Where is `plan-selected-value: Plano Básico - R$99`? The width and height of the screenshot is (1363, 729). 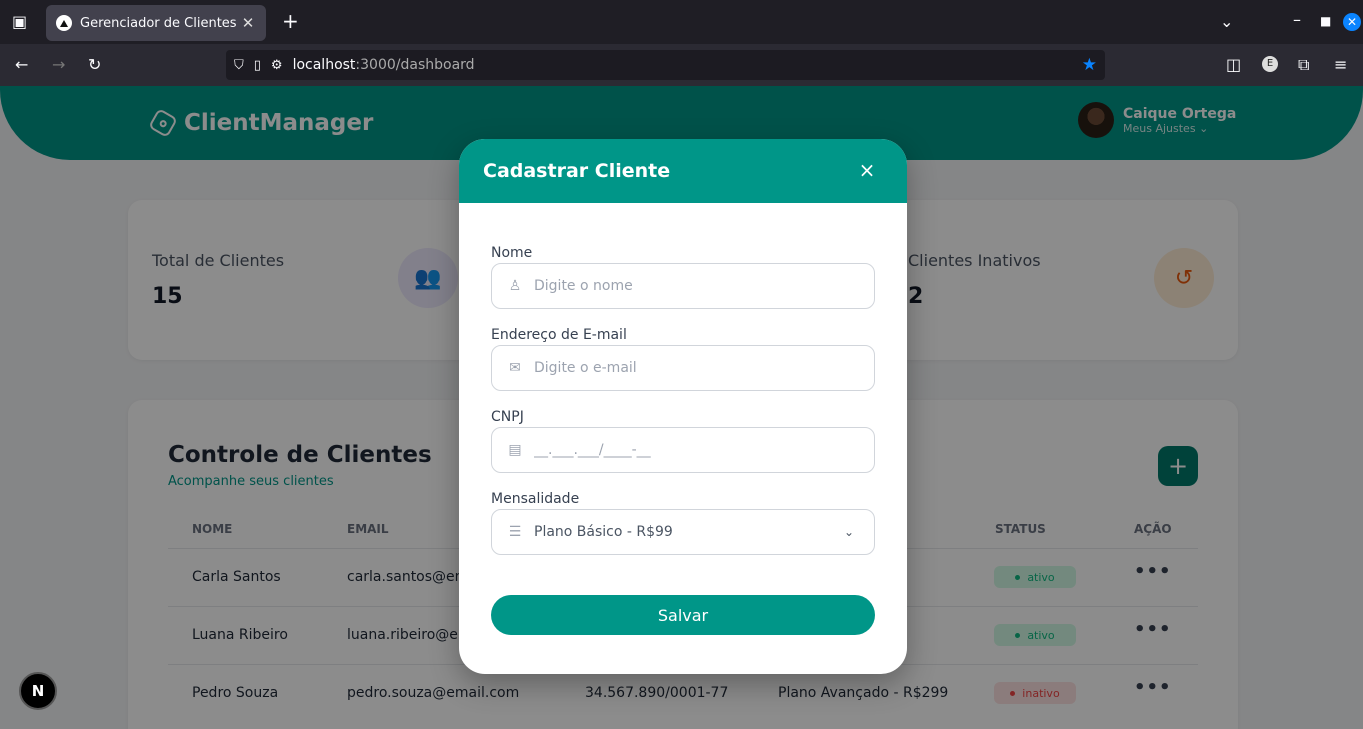 plan-selected-value: Plano Básico - R$99 is located at coordinates (603, 532).